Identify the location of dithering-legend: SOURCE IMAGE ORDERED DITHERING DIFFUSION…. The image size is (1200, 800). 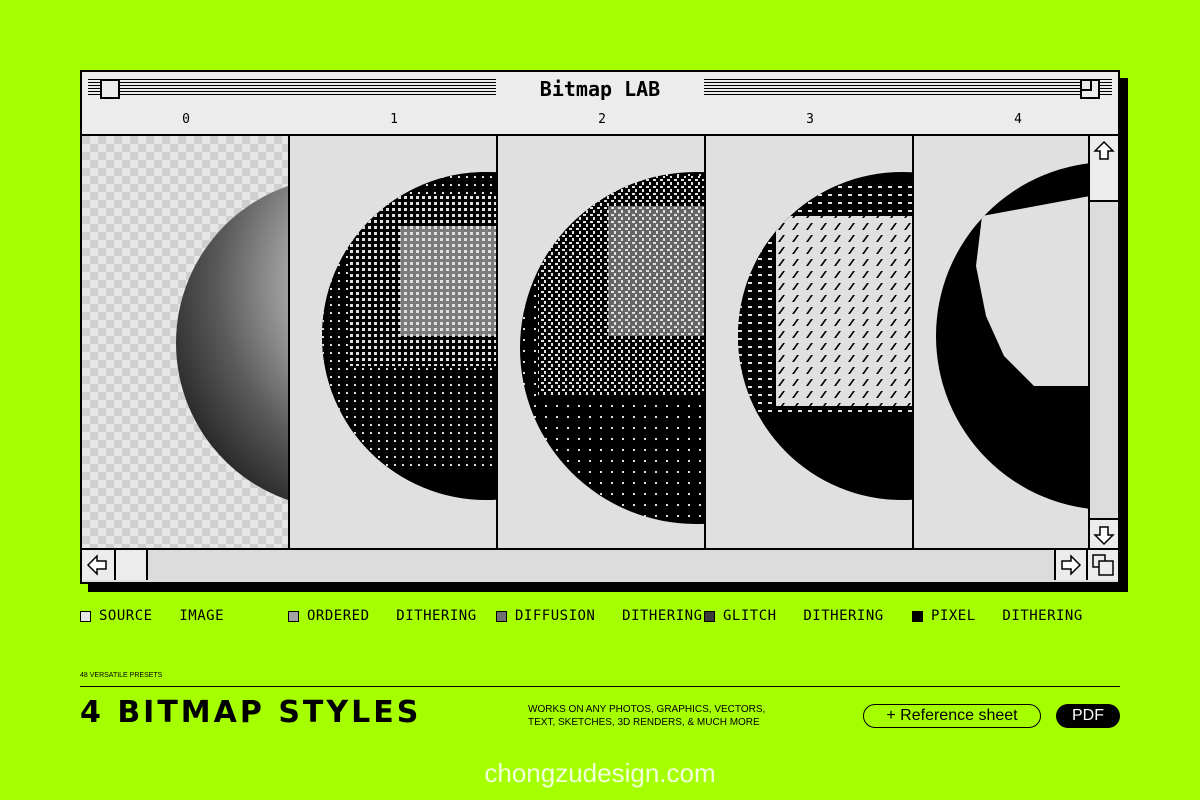
(600, 618).